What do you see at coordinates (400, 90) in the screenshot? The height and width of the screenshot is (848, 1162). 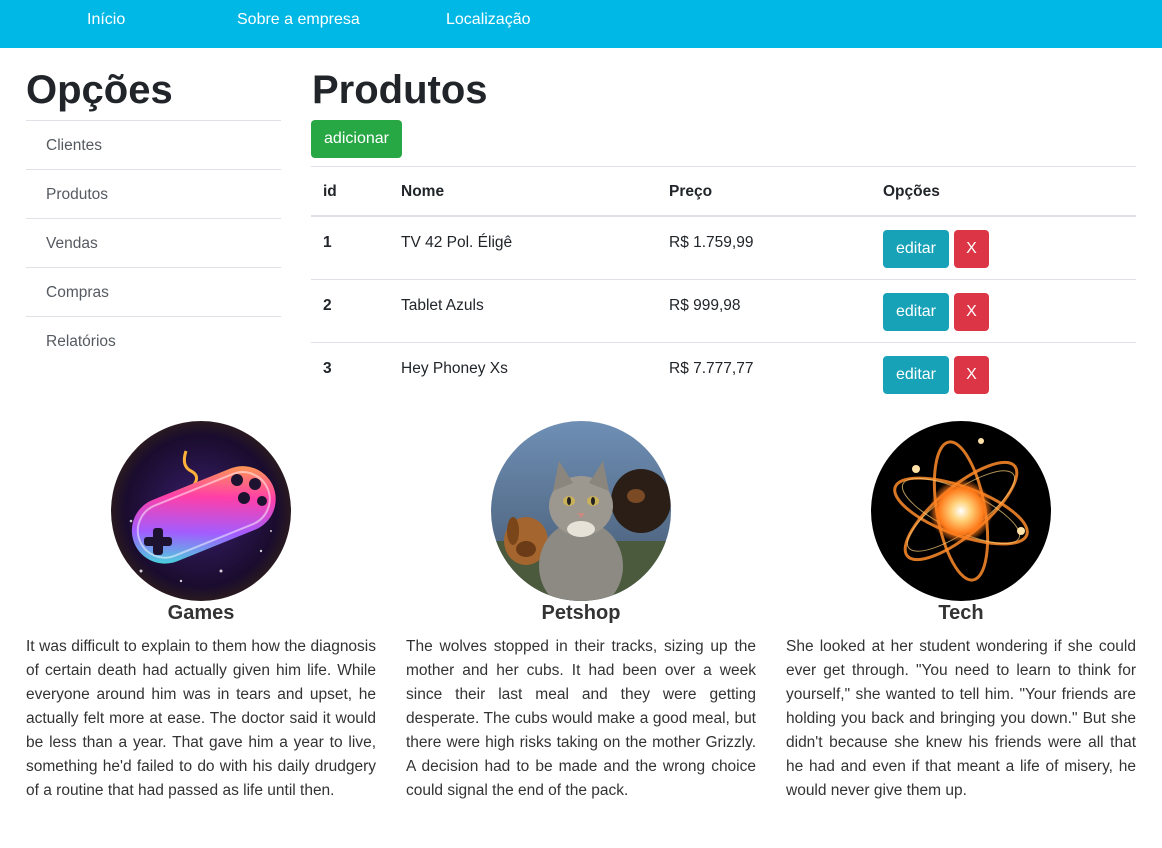 I see `page-title: Produtos` at bounding box center [400, 90].